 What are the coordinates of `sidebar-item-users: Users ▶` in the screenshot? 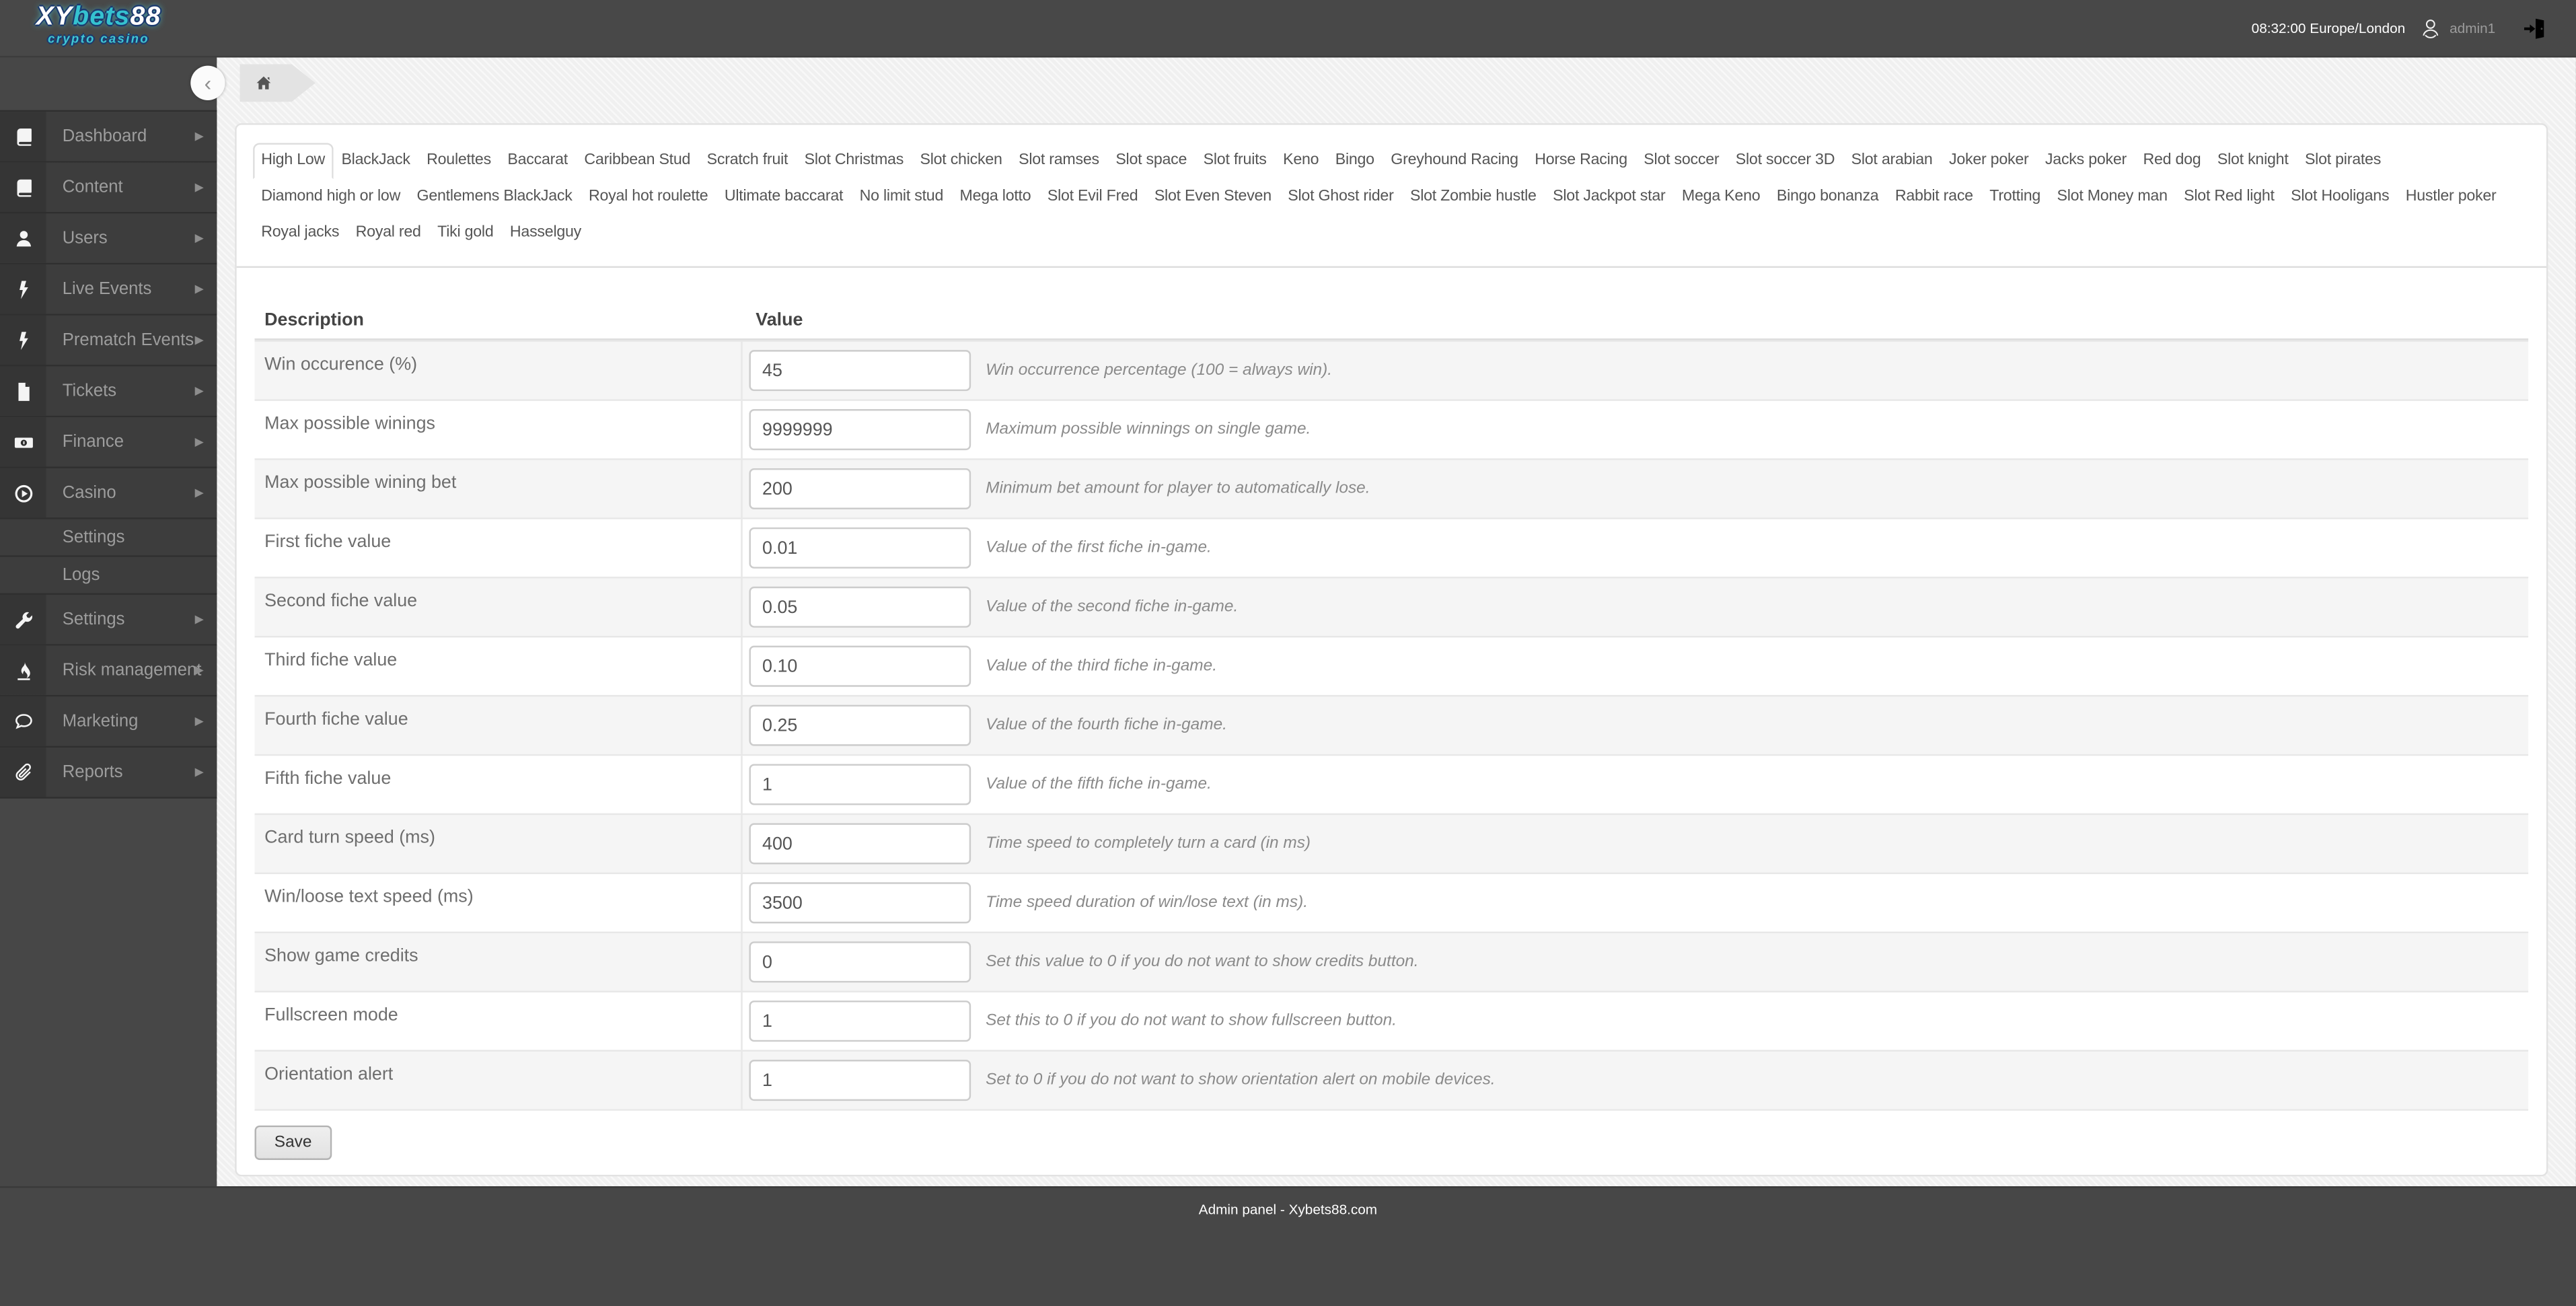 It's located at (108, 239).